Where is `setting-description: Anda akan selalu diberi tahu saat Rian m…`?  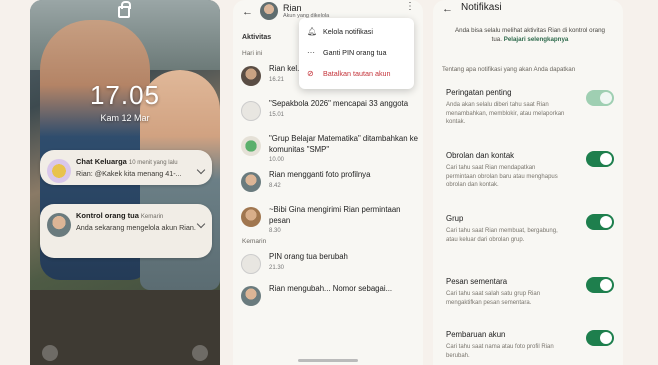 setting-description: Anda akan selalu diberi tahu saat Rian m… is located at coordinates (505, 114).